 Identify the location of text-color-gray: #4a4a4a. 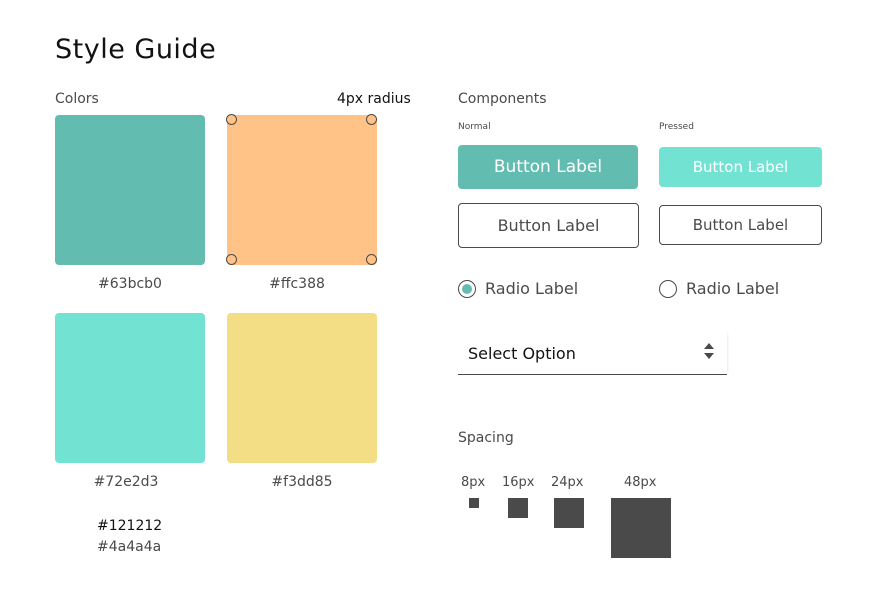
(129, 547).